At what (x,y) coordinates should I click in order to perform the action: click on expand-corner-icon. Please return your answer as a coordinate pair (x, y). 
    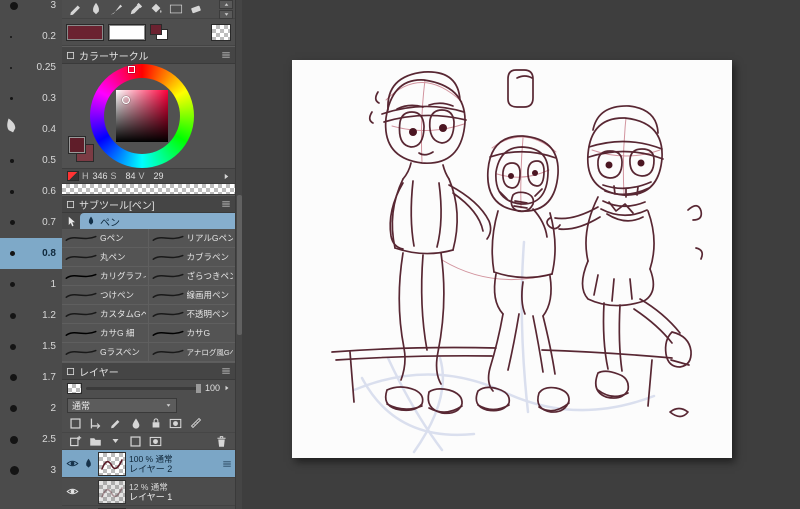
    Looking at the image, I should click on (226, 176).